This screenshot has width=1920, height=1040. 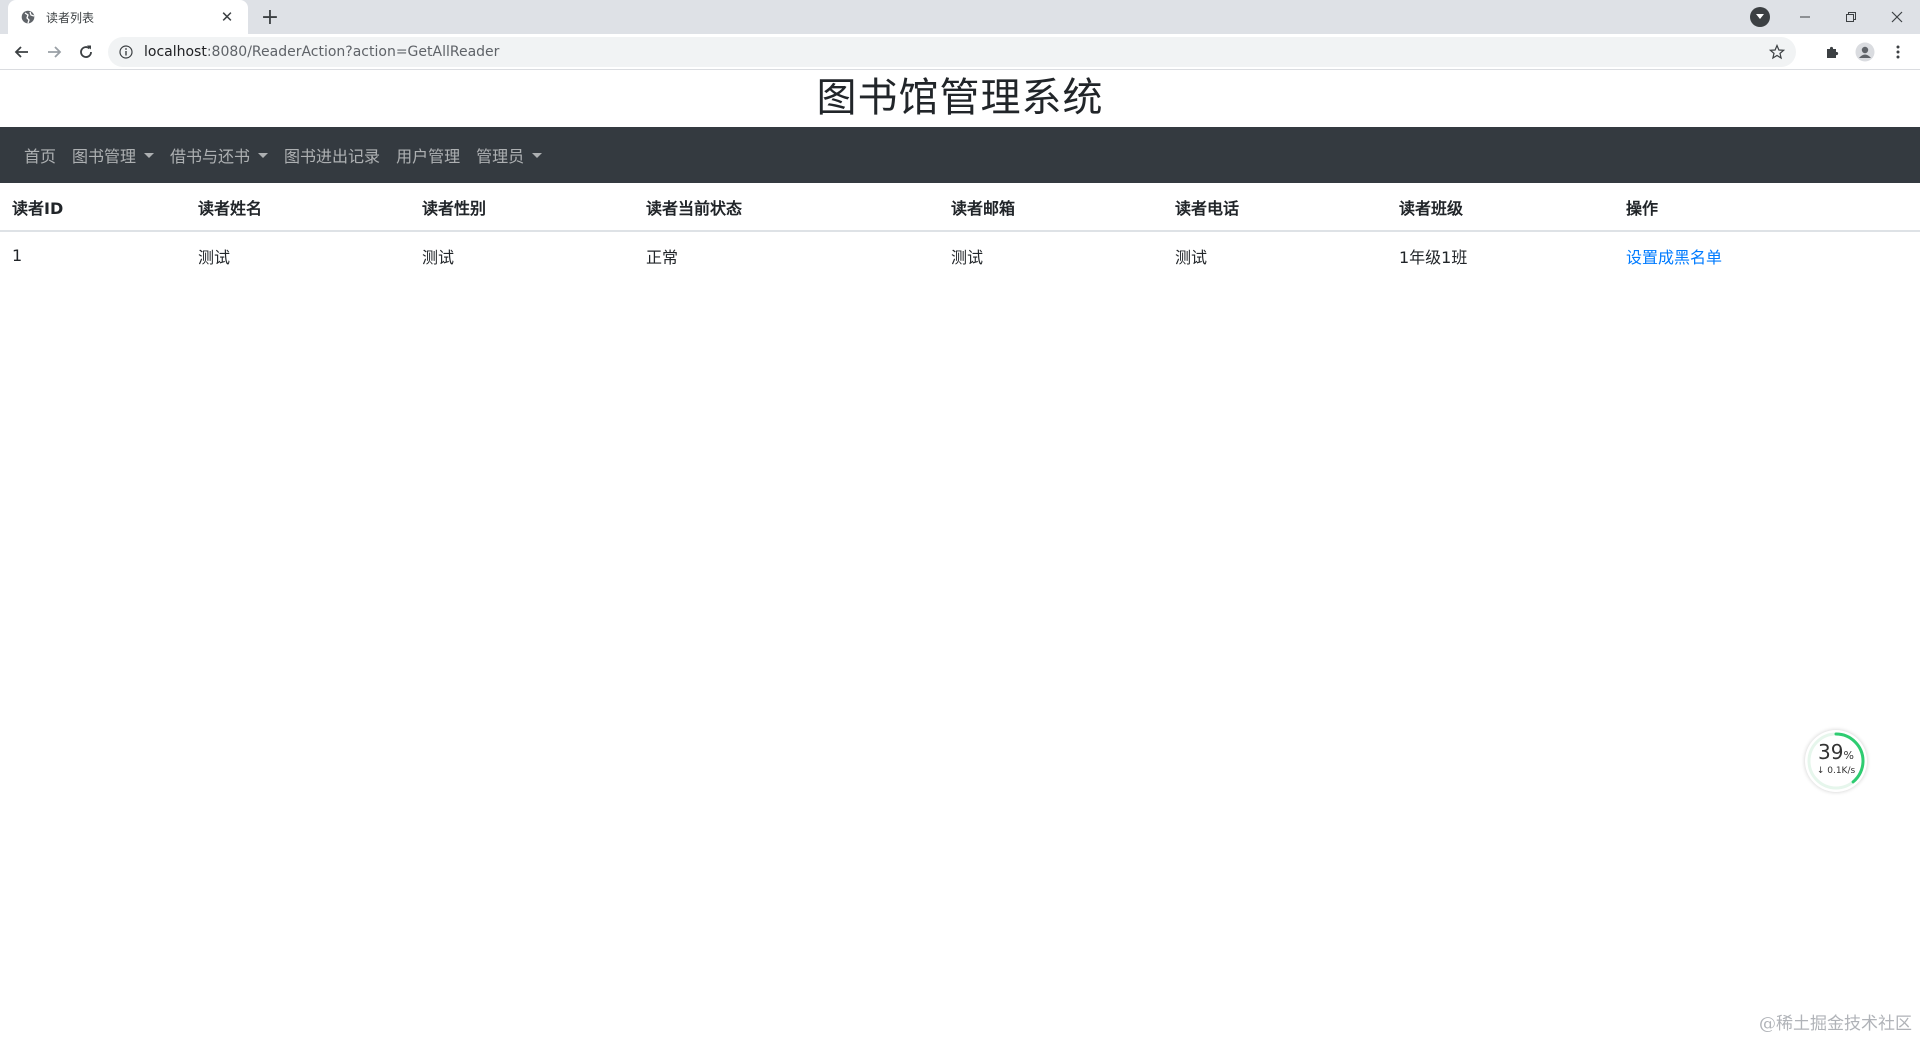 I want to click on tab-strip: 读者列表 ✕ +, so click(x=960, y=17).